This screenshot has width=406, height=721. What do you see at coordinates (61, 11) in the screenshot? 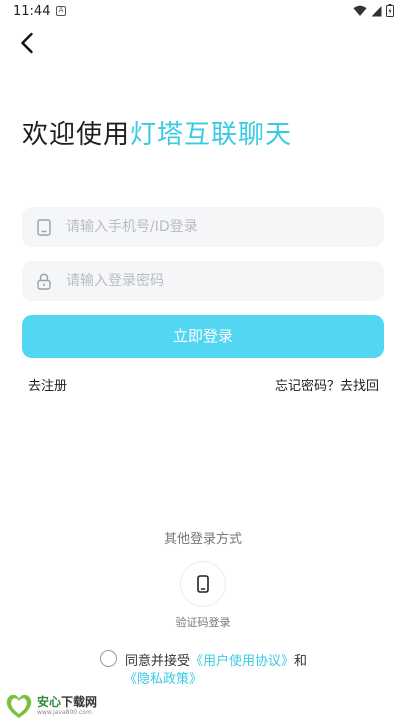
I see `notification-icon: A` at bounding box center [61, 11].